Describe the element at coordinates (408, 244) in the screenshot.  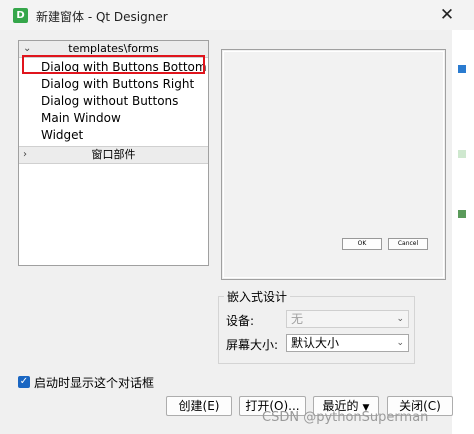
I see `preview-cancel-button: Cancel` at that location.